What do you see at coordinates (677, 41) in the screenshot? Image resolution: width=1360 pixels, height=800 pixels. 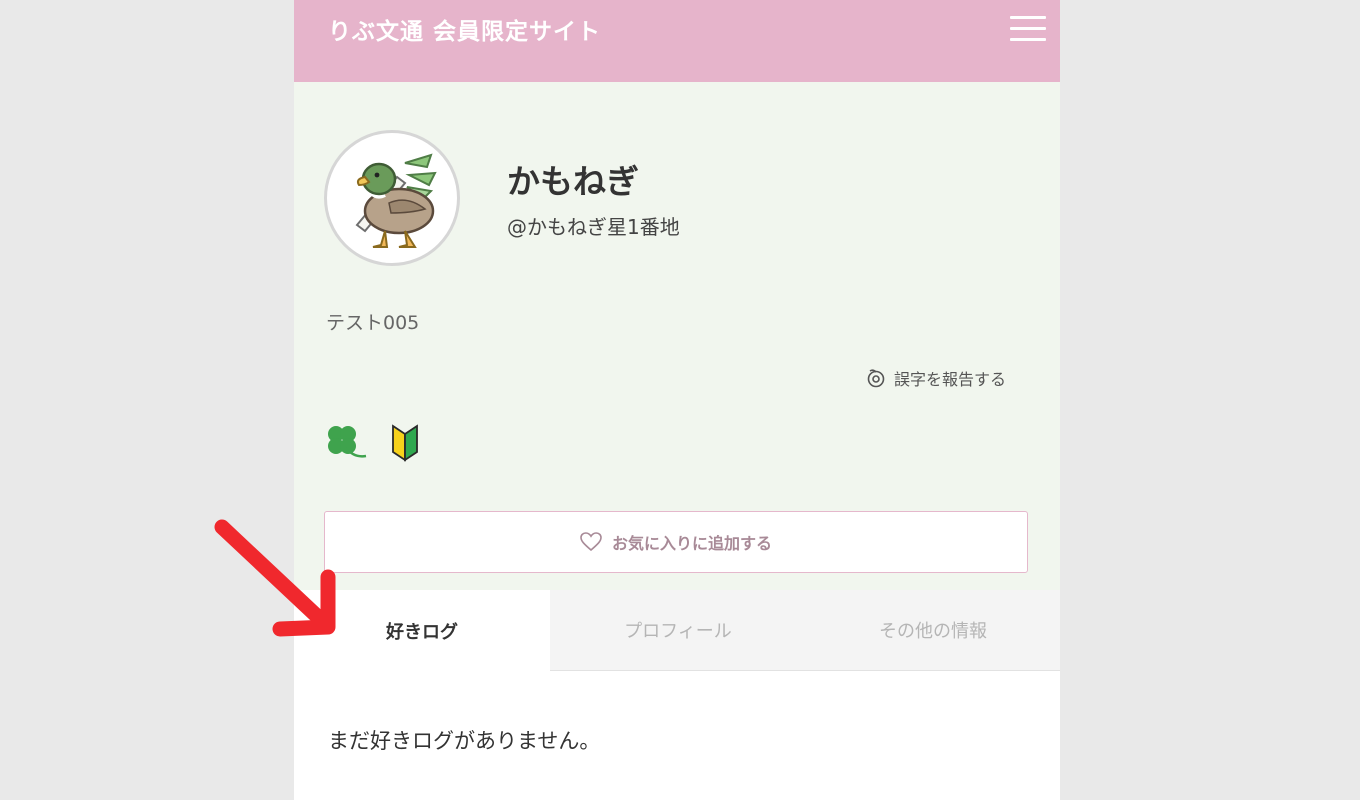 I see `site-header: りぶ文通 会員限定サイト` at bounding box center [677, 41].